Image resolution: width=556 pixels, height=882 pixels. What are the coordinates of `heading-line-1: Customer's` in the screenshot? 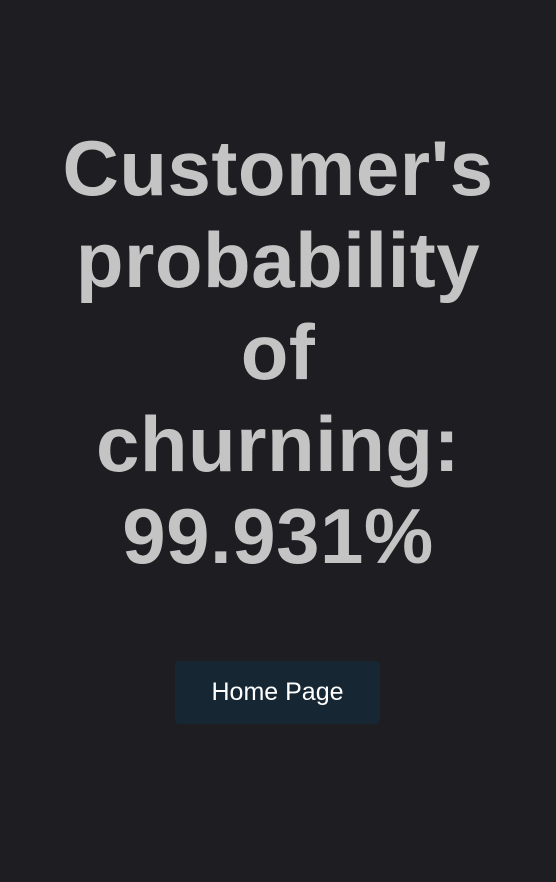 It's located at (278, 168).